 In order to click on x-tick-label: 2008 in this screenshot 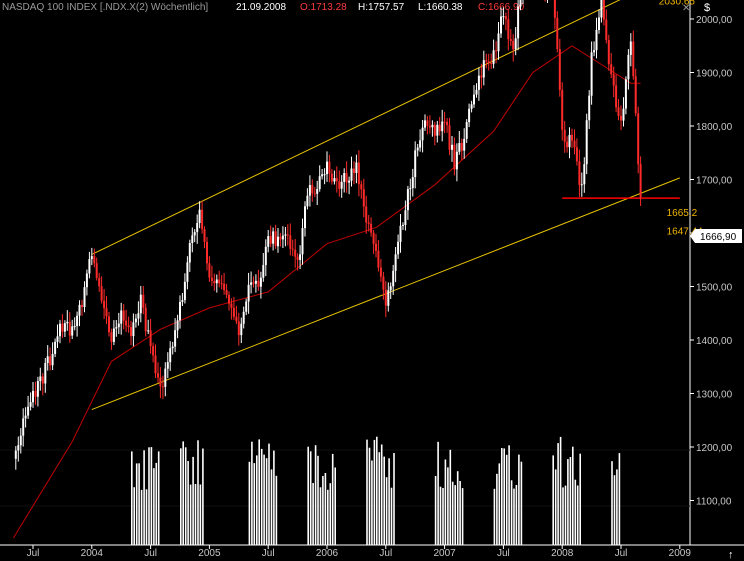, I will do `click(562, 553)`.